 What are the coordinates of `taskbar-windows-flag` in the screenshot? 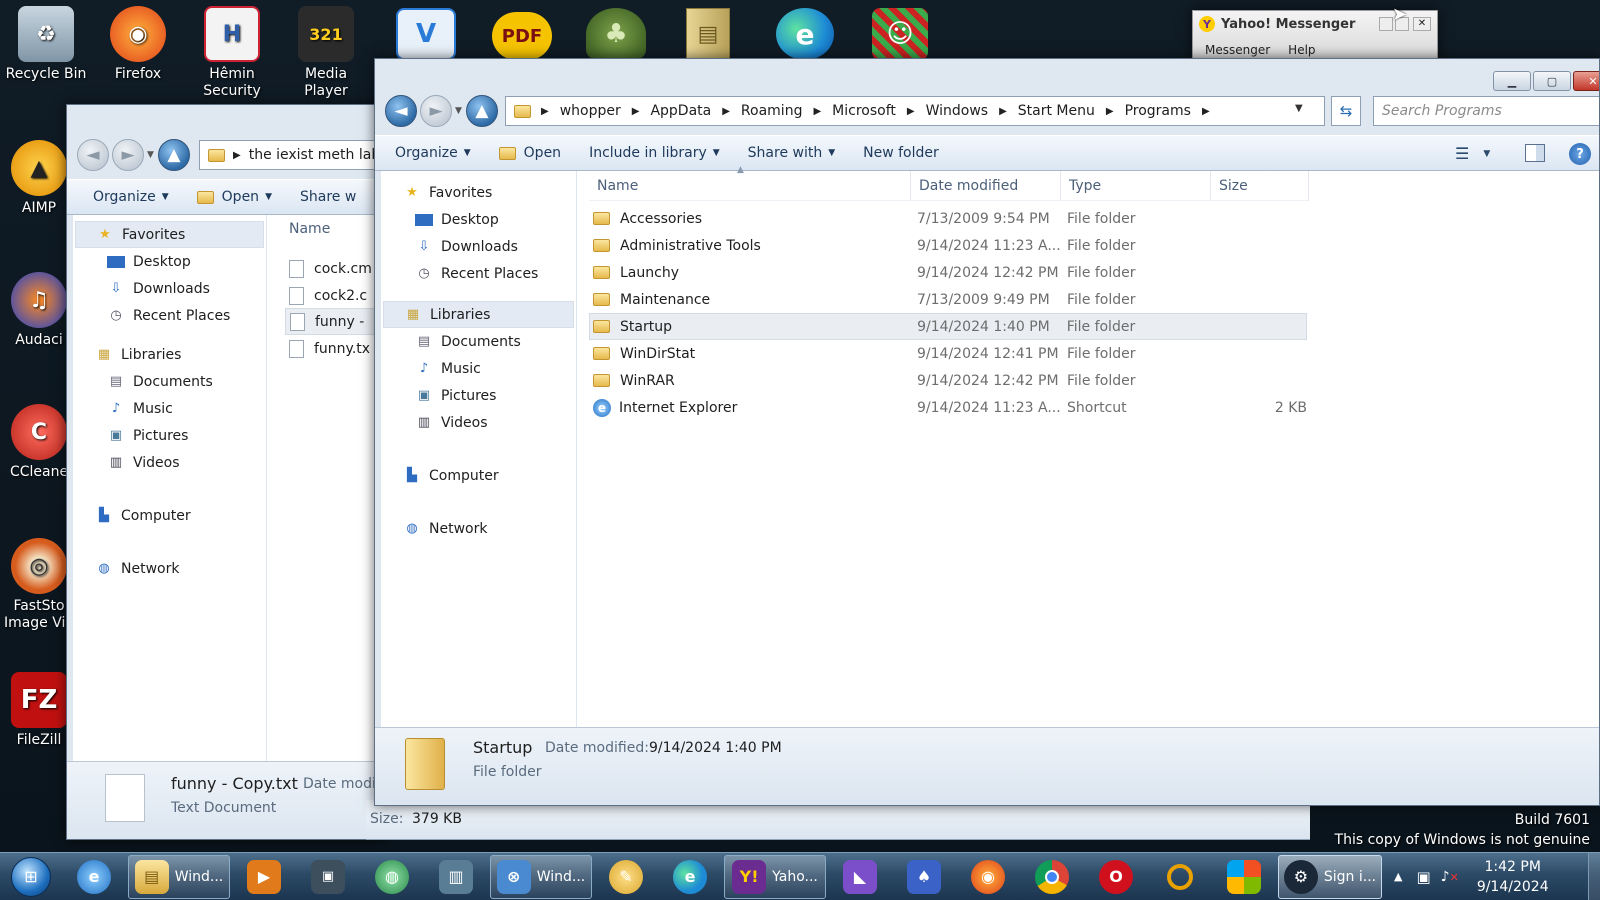 It's located at (1244, 877).